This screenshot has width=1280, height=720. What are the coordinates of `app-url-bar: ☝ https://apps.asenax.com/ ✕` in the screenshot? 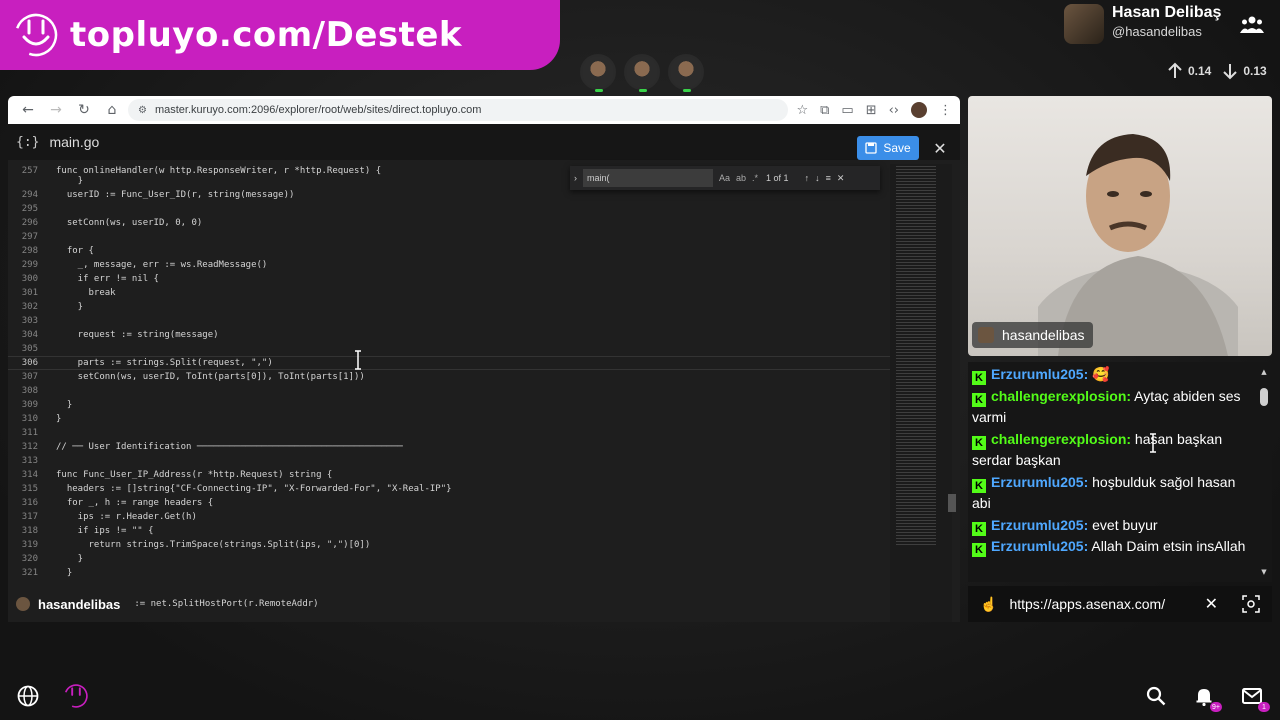 It's located at (1120, 604).